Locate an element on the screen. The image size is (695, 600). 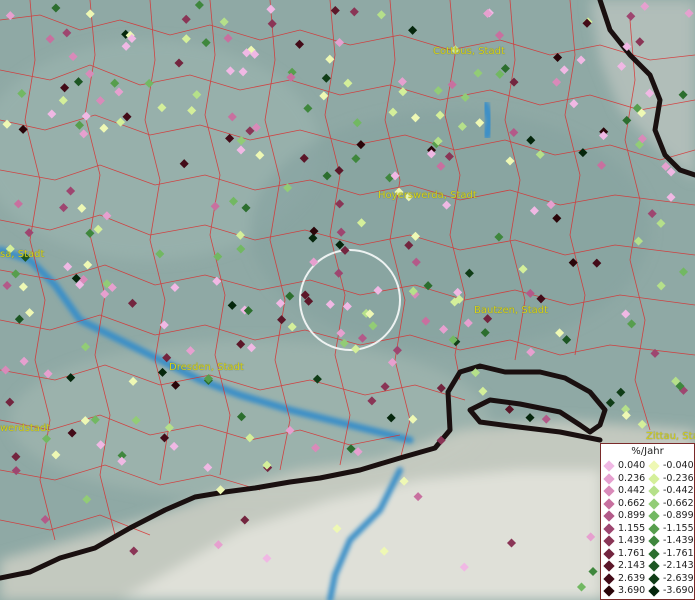
legend-value-negative: -1.155 is located at coordinates (678, 528).